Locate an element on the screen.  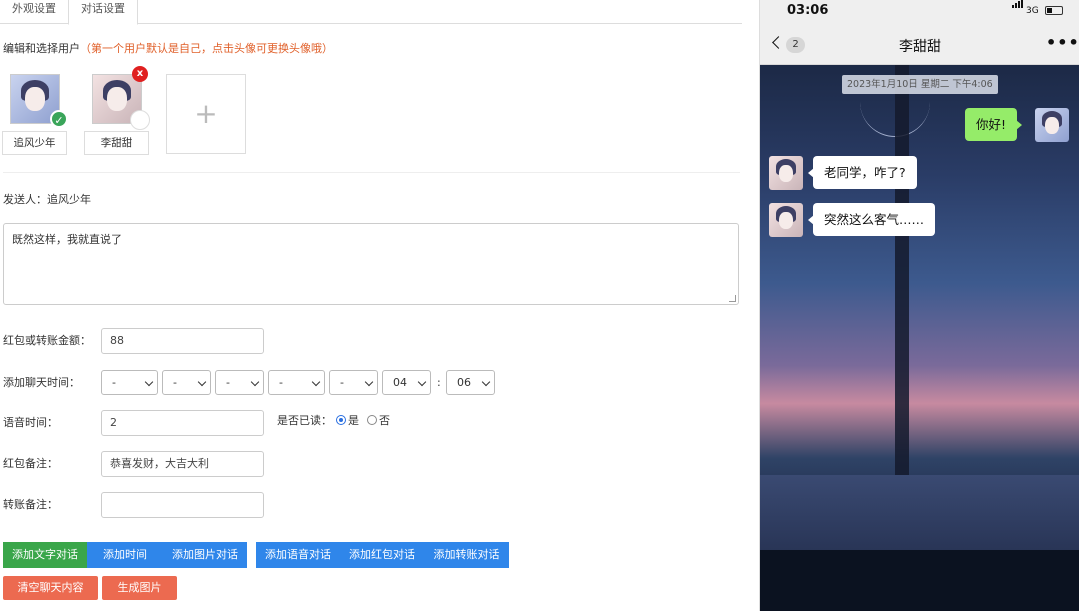
month-select: - is located at coordinates (186, 382).